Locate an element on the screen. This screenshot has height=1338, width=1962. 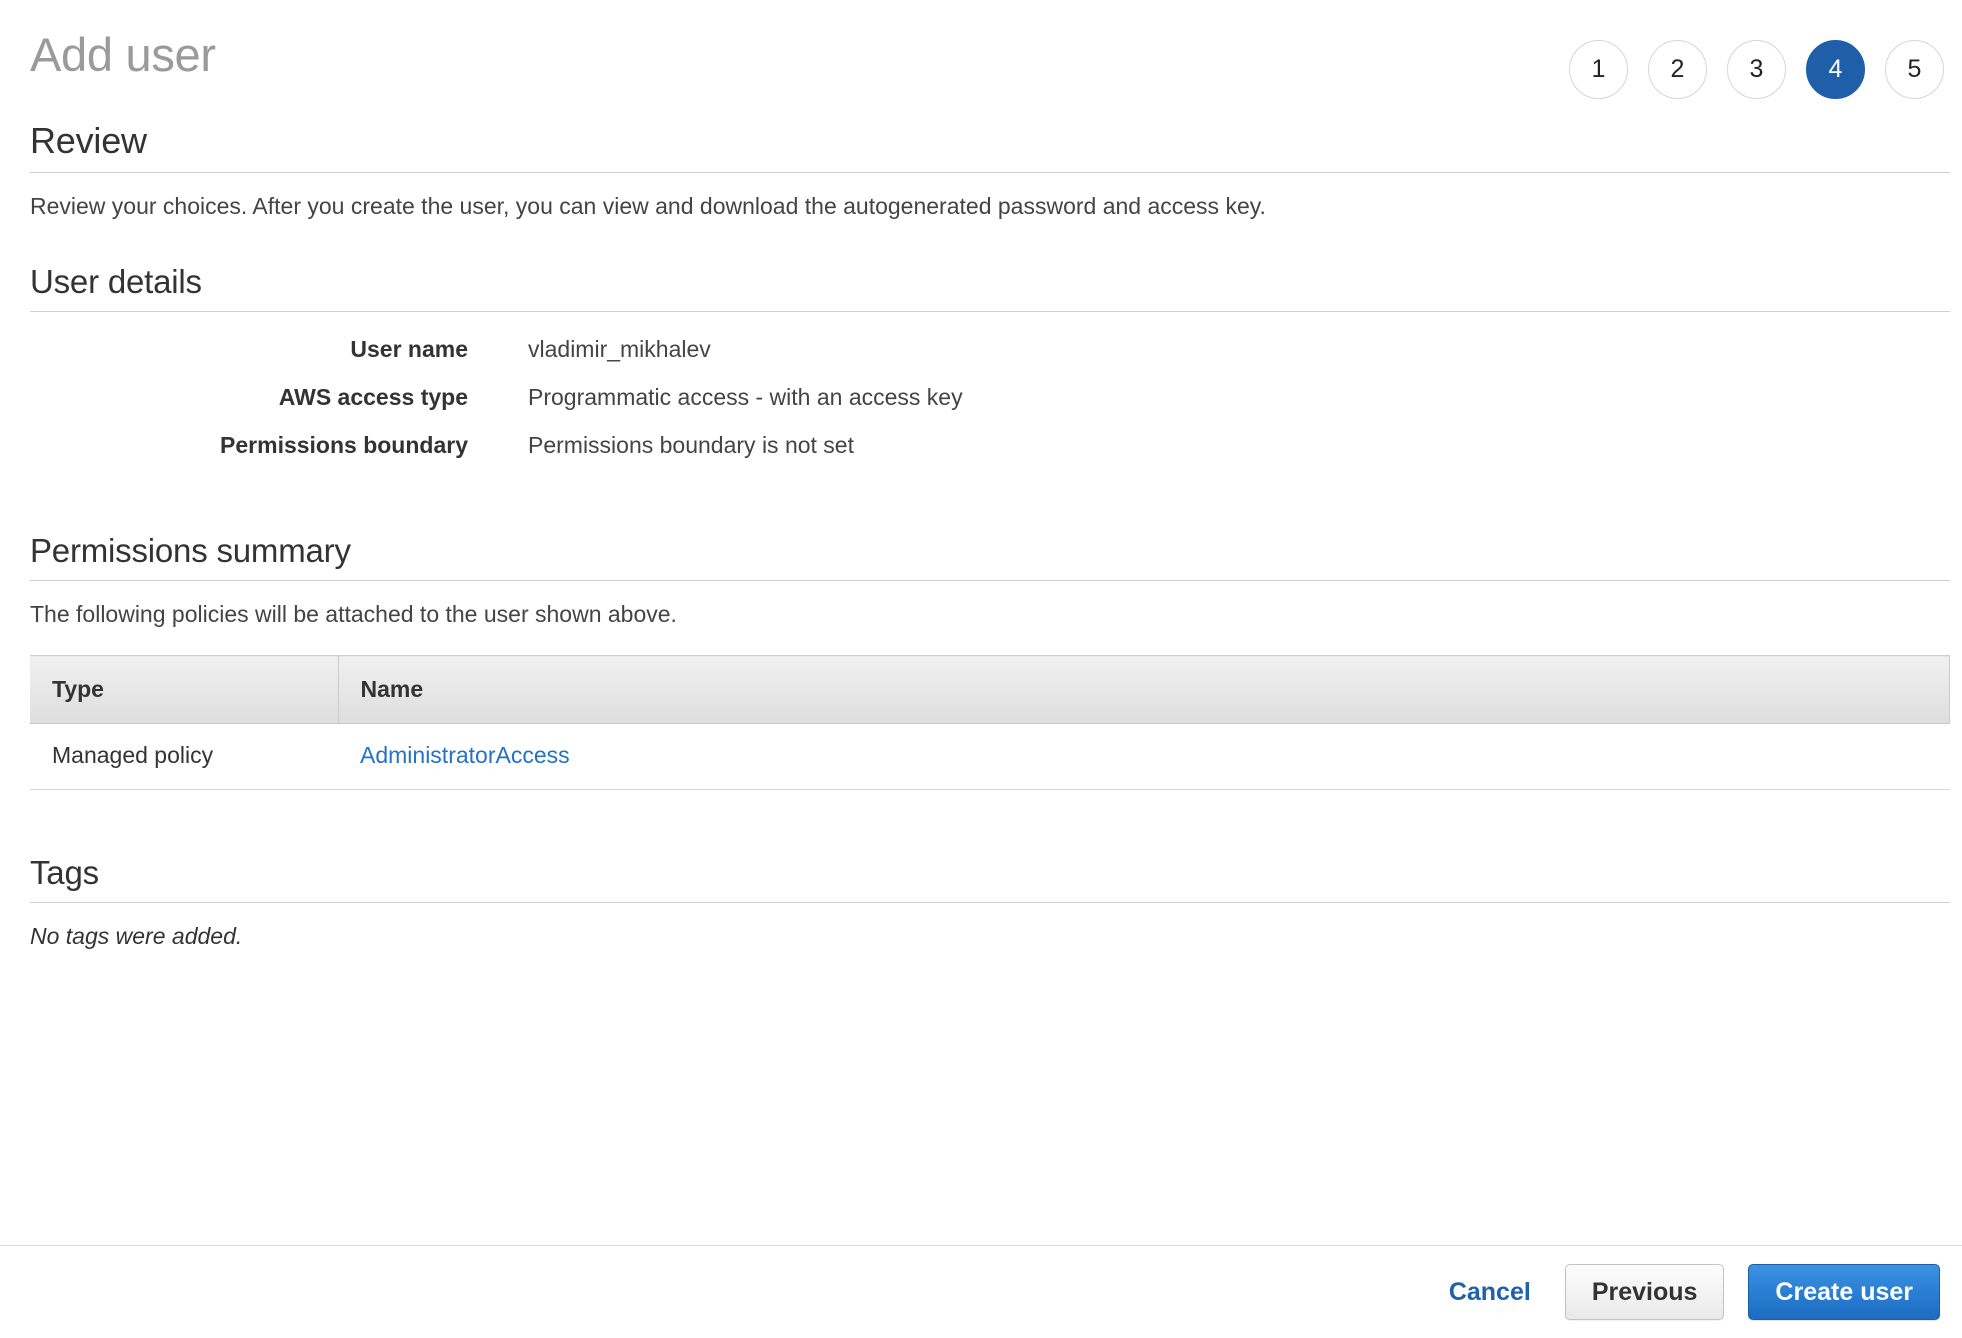
table-row: Managed policy AdministratorAccess is located at coordinates (990, 756).